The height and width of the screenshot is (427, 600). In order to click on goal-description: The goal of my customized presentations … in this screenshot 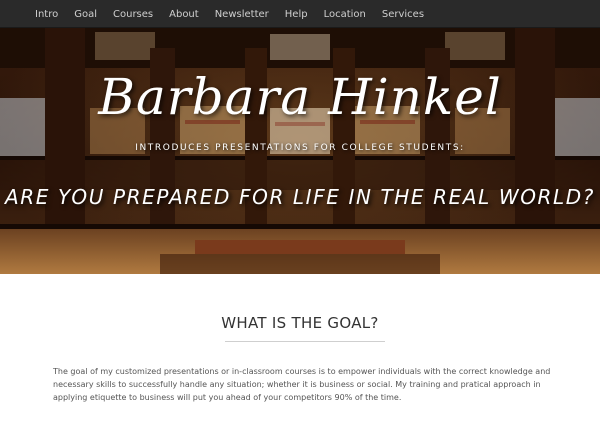, I will do `click(302, 384)`.